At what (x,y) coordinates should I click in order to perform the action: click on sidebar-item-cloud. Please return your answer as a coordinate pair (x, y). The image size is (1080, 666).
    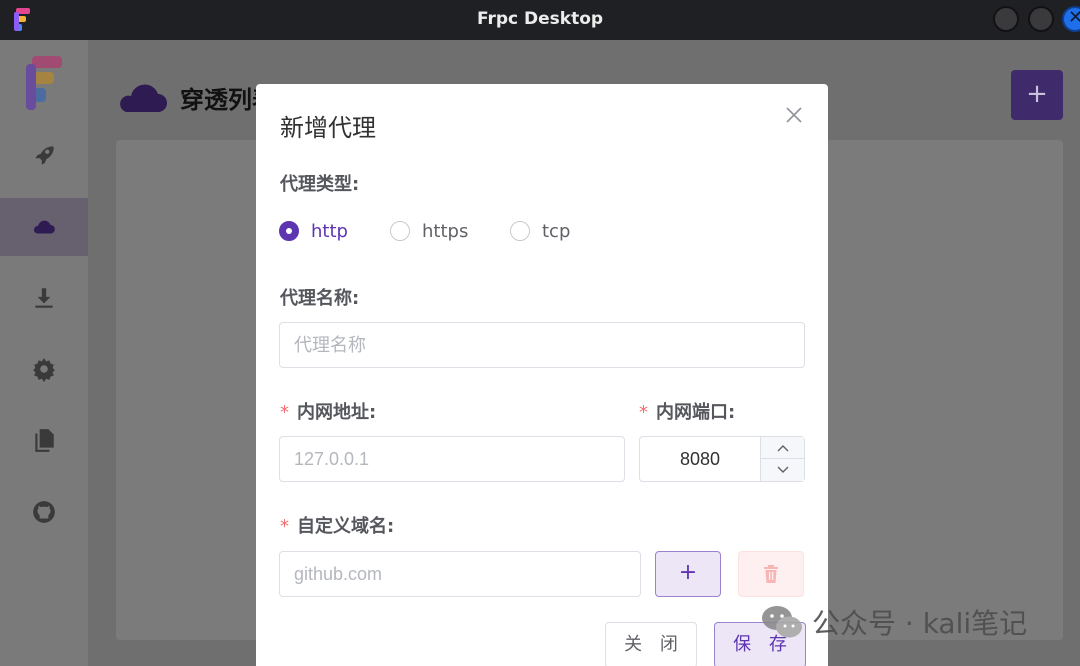
    Looking at the image, I should click on (44, 227).